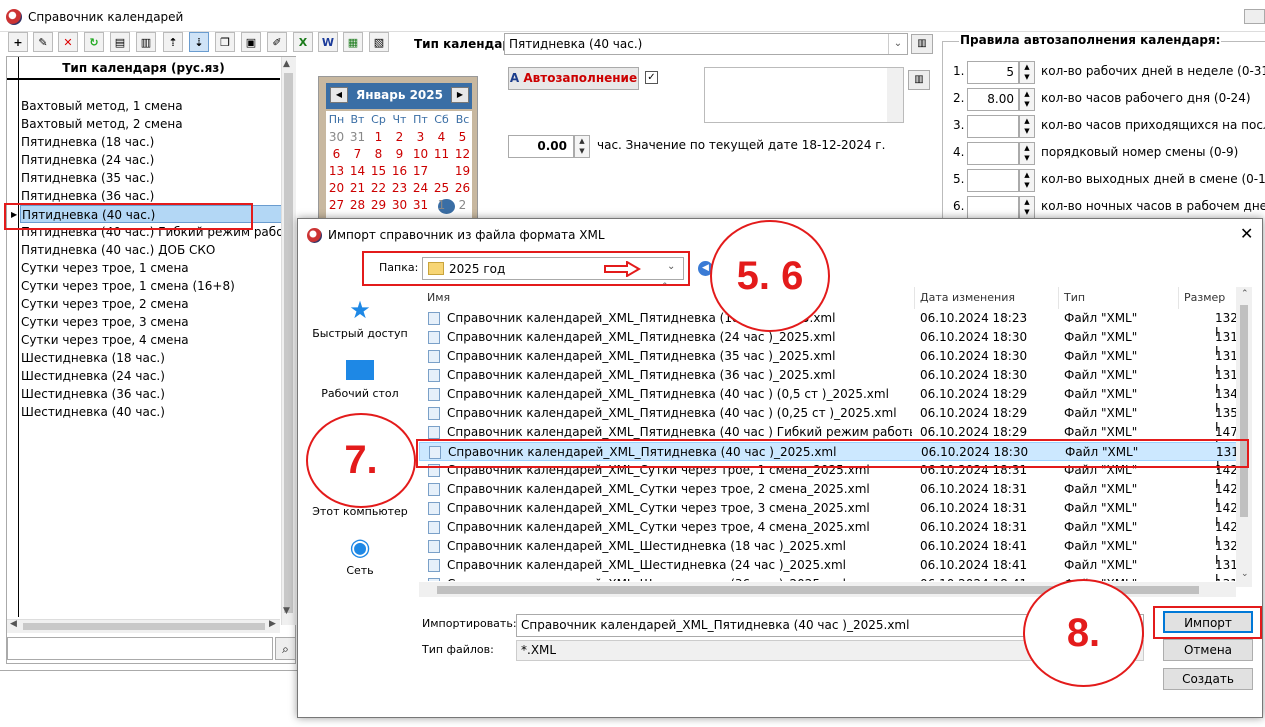 The image size is (1265, 727). What do you see at coordinates (441, 137) in the screenshot?
I see `calendar-day: 4` at bounding box center [441, 137].